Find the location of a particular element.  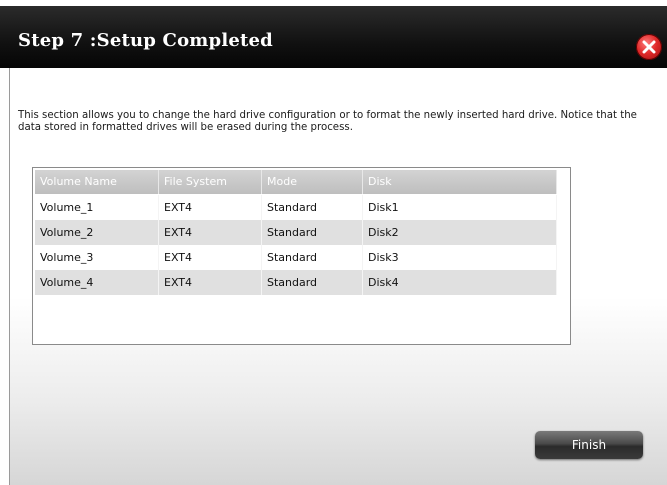

cell-disk: Disk1 is located at coordinates (460, 207).